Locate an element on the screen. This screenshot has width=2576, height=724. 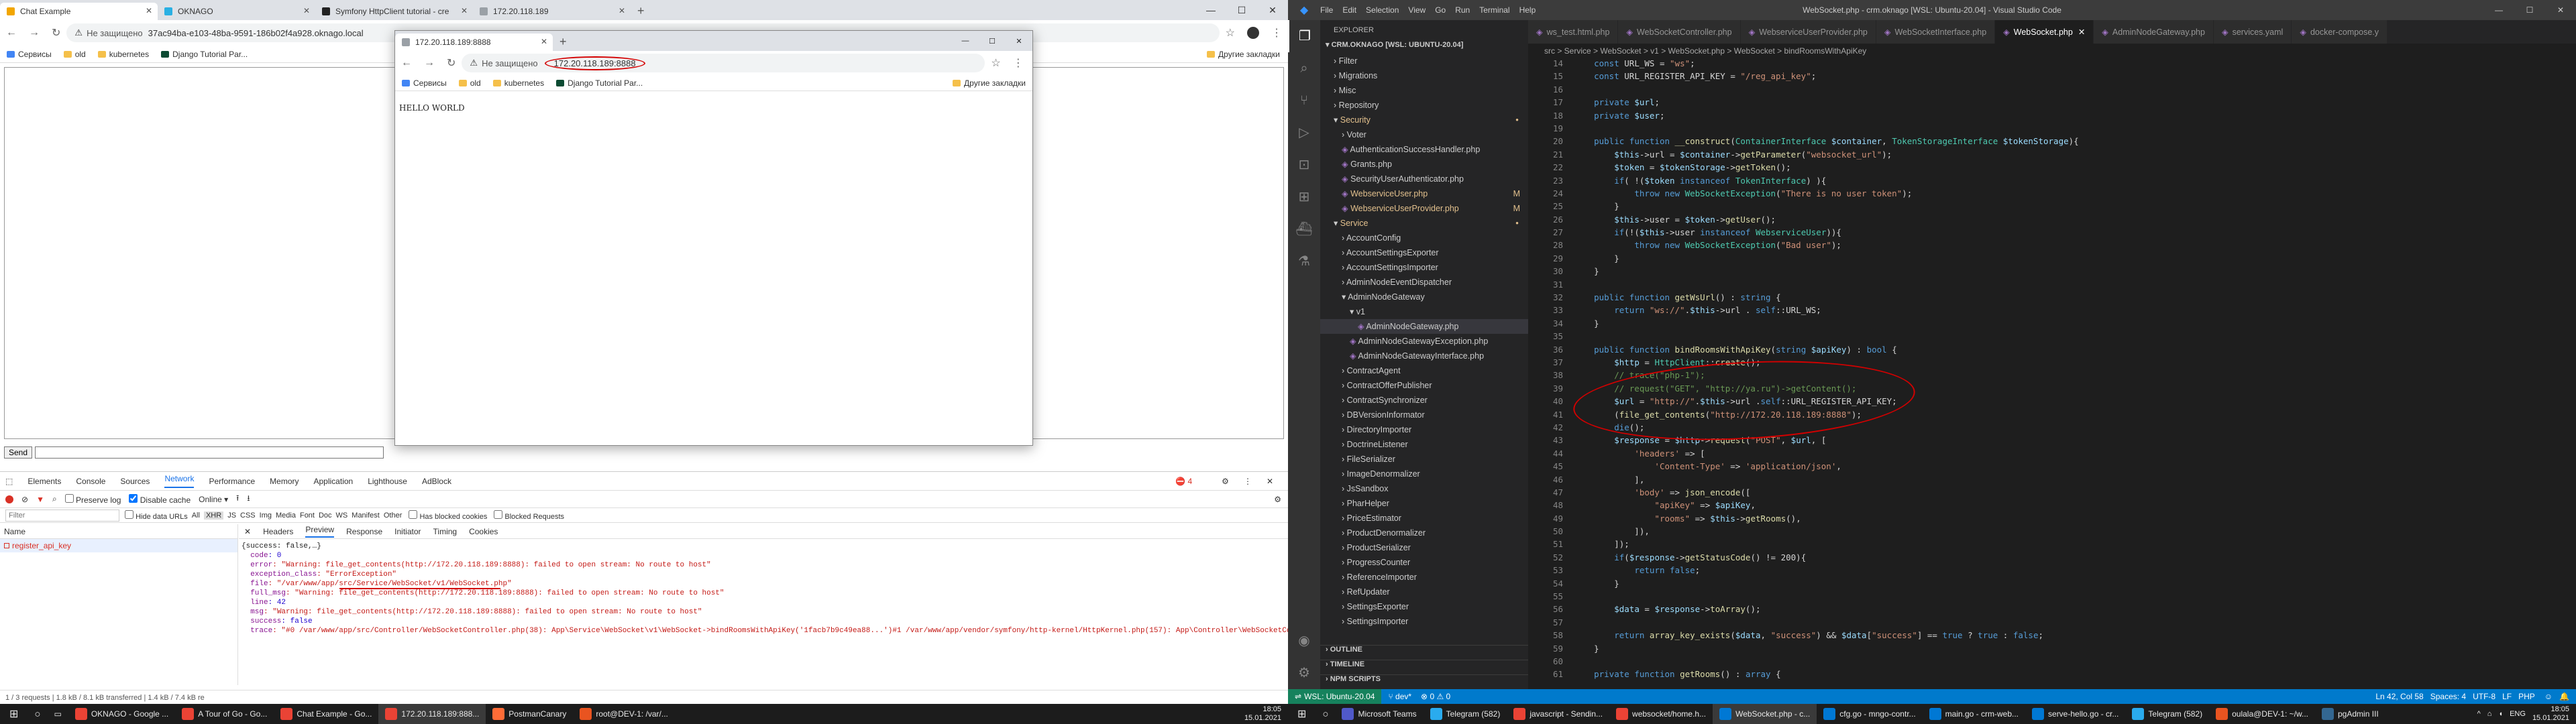
taskbar-app: Telegram (582) is located at coordinates (1465, 714).